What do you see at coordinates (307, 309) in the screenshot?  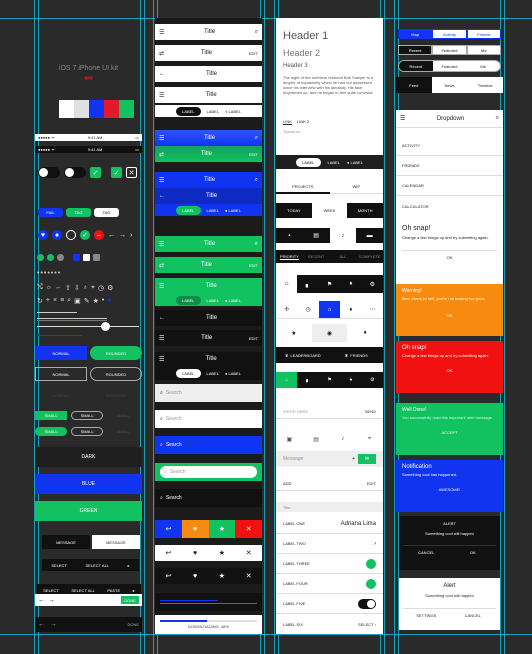 I see `clock-icon: ◷` at bounding box center [307, 309].